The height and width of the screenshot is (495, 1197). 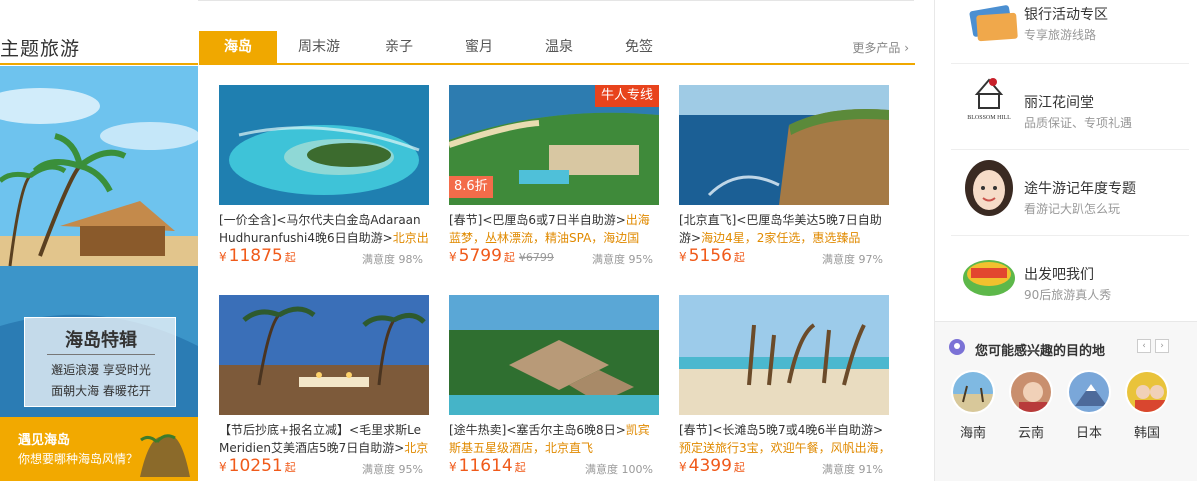 What do you see at coordinates (989, 99) in the screenshot?
I see `blossom-hill-logo: BLOSSOM HILL` at bounding box center [989, 99].